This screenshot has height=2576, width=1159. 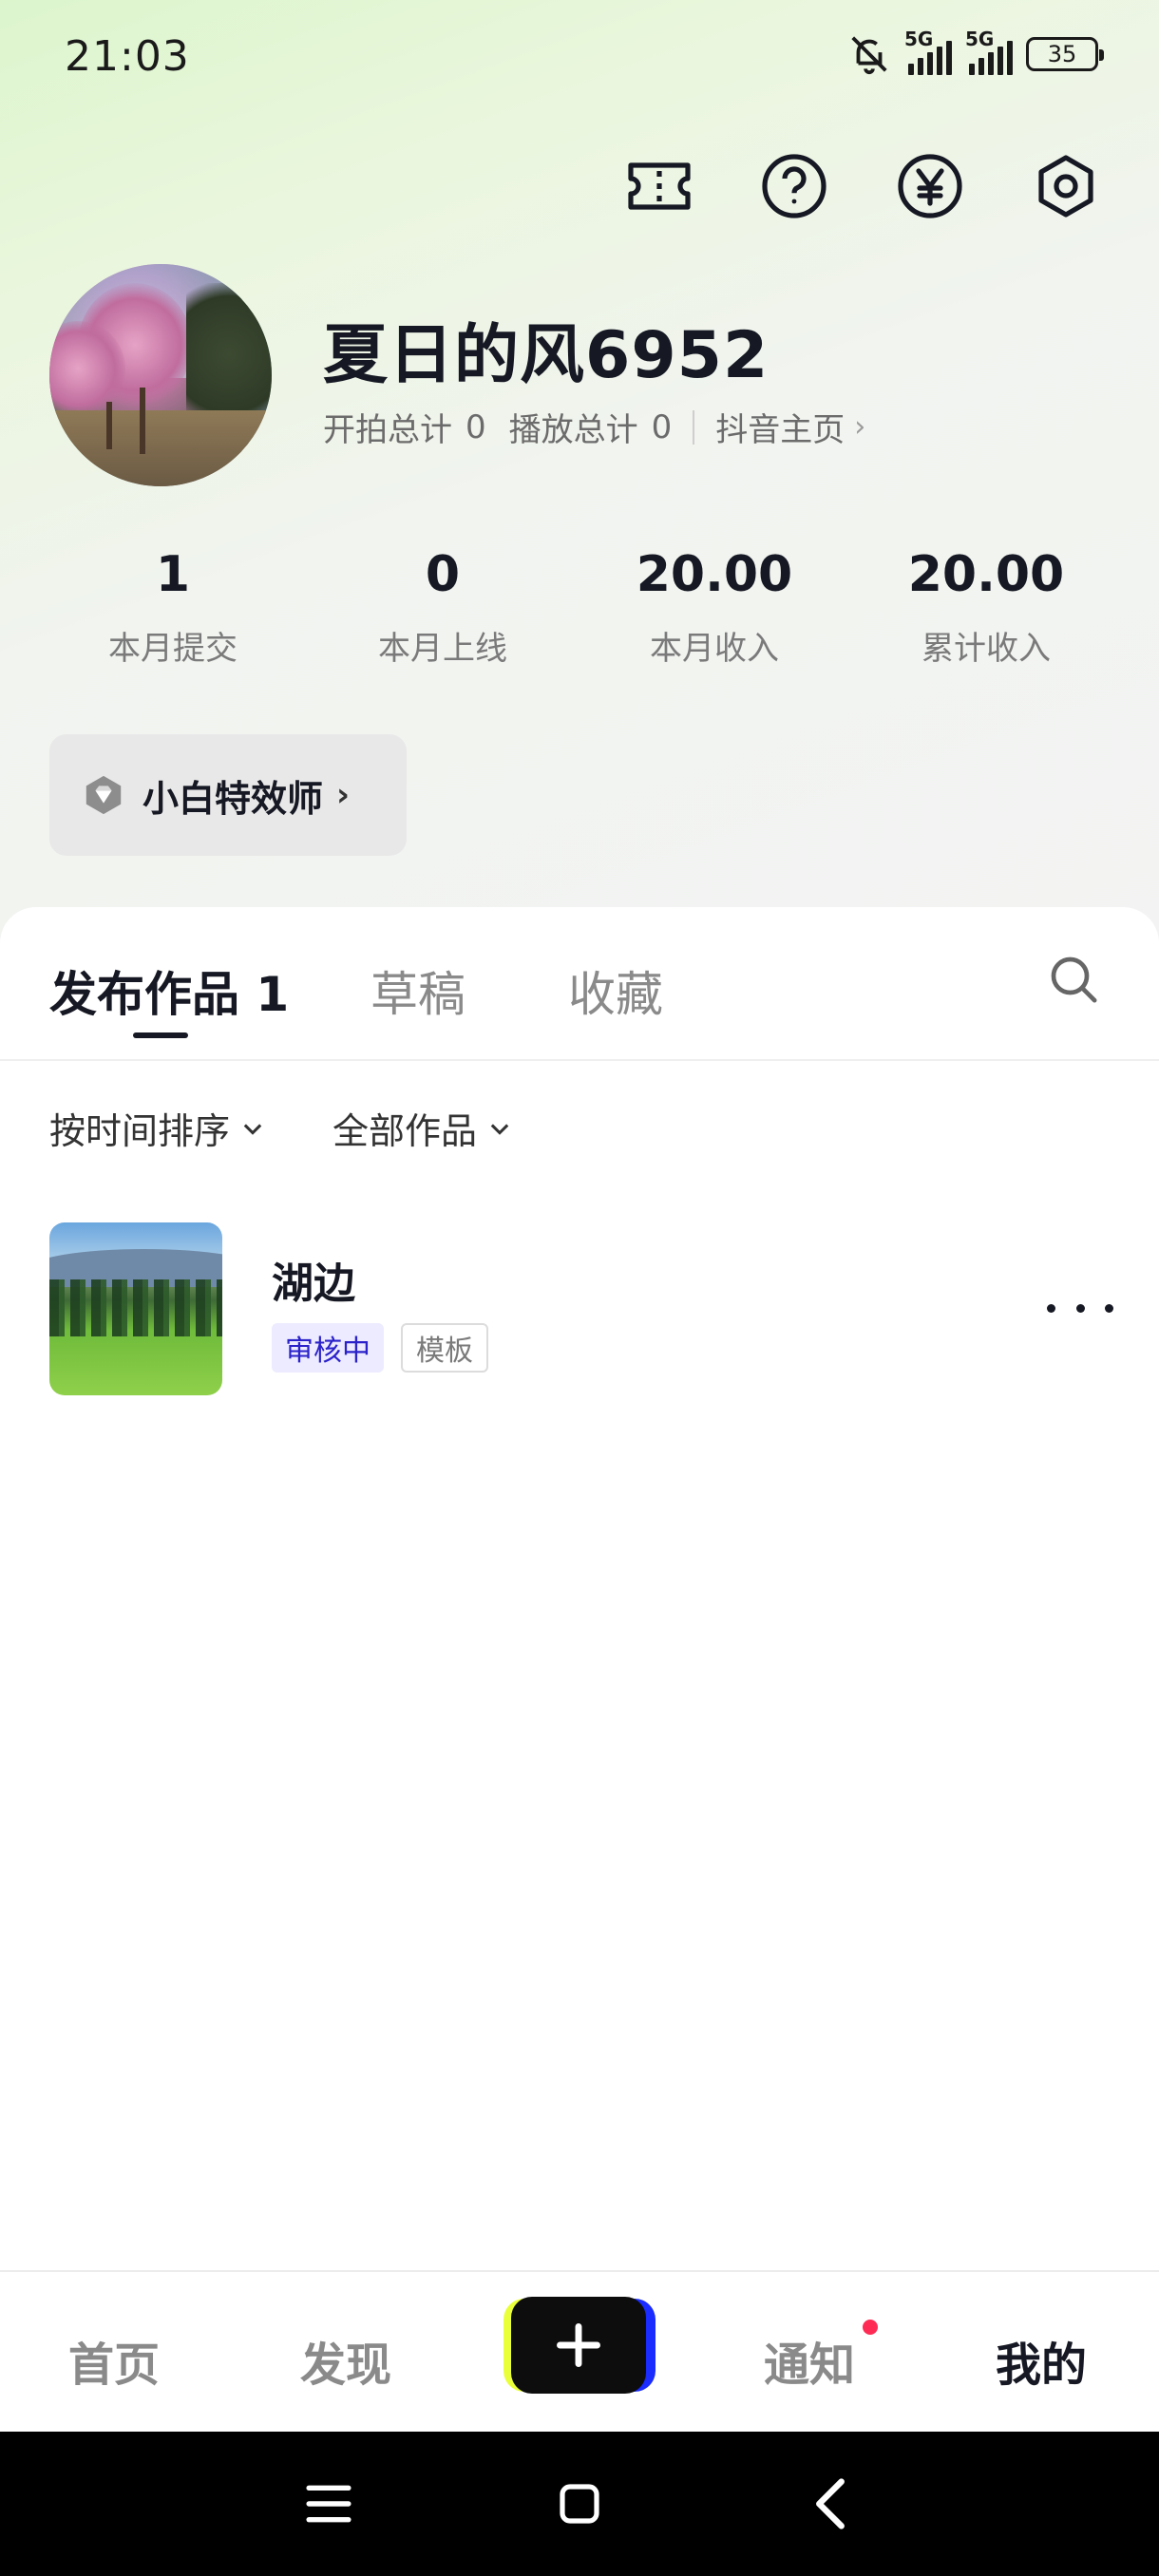 What do you see at coordinates (140, 1131) in the screenshot?
I see `sort-dropdown-label: 按时间排序` at bounding box center [140, 1131].